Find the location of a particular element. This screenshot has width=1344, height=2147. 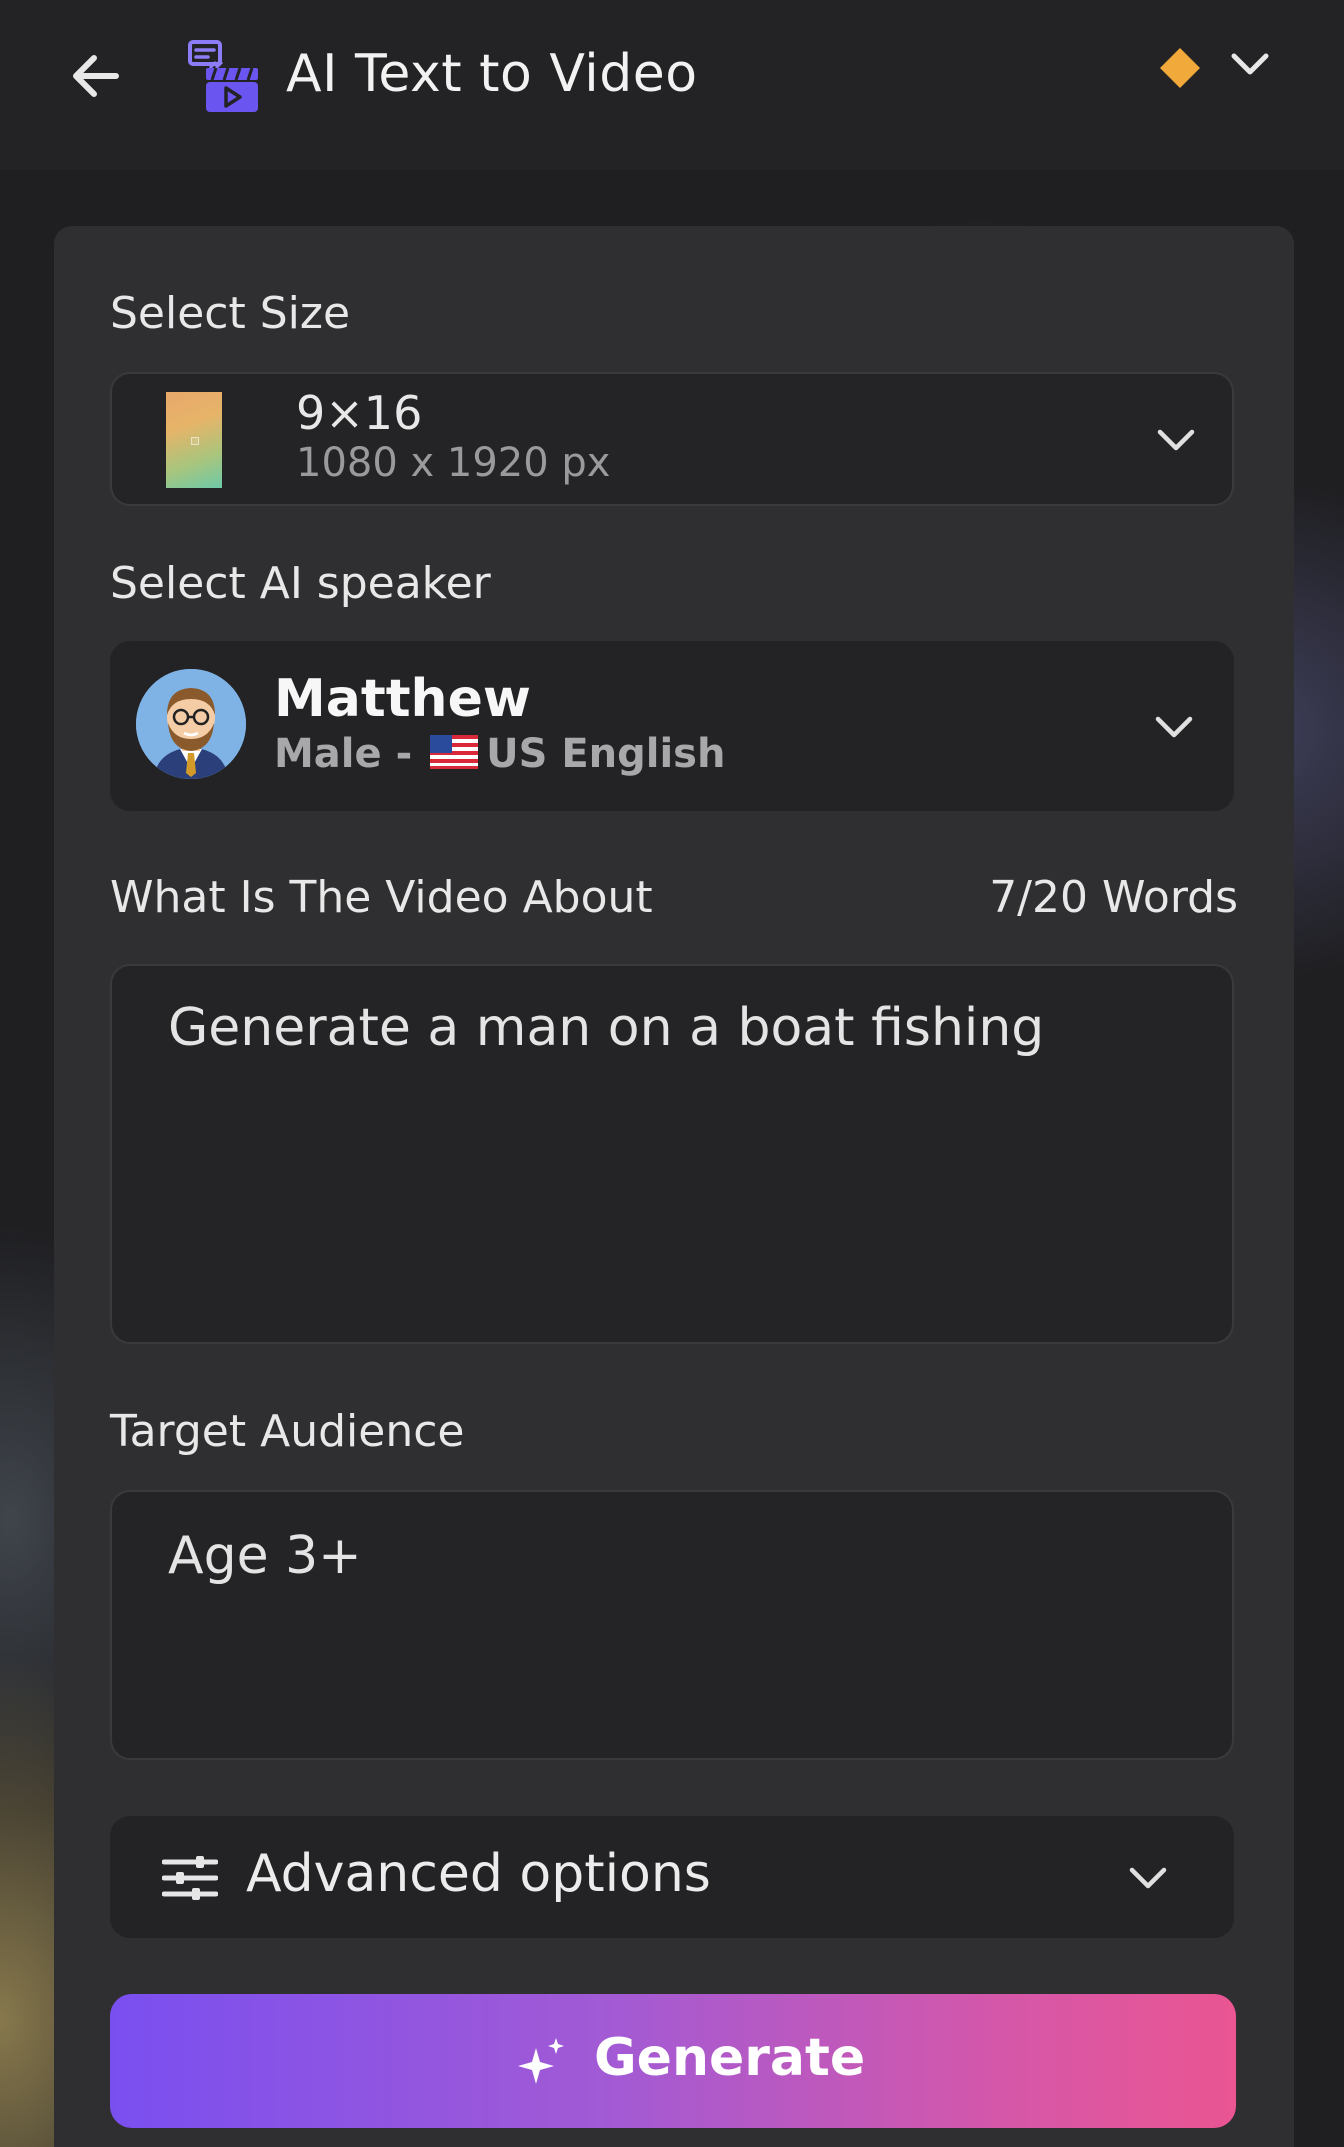

speaker-gender: Male - is located at coordinates (343, 754).